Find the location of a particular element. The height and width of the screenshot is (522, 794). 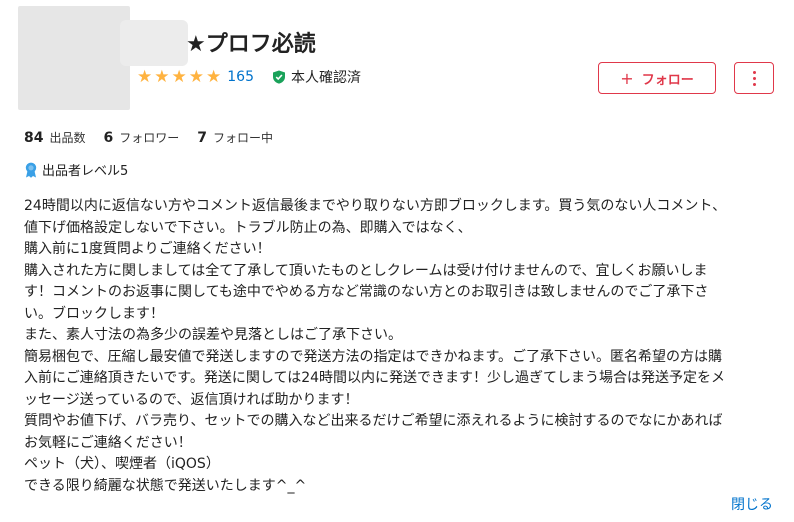

verified-shield-icon is located at coordinates (278, 77).